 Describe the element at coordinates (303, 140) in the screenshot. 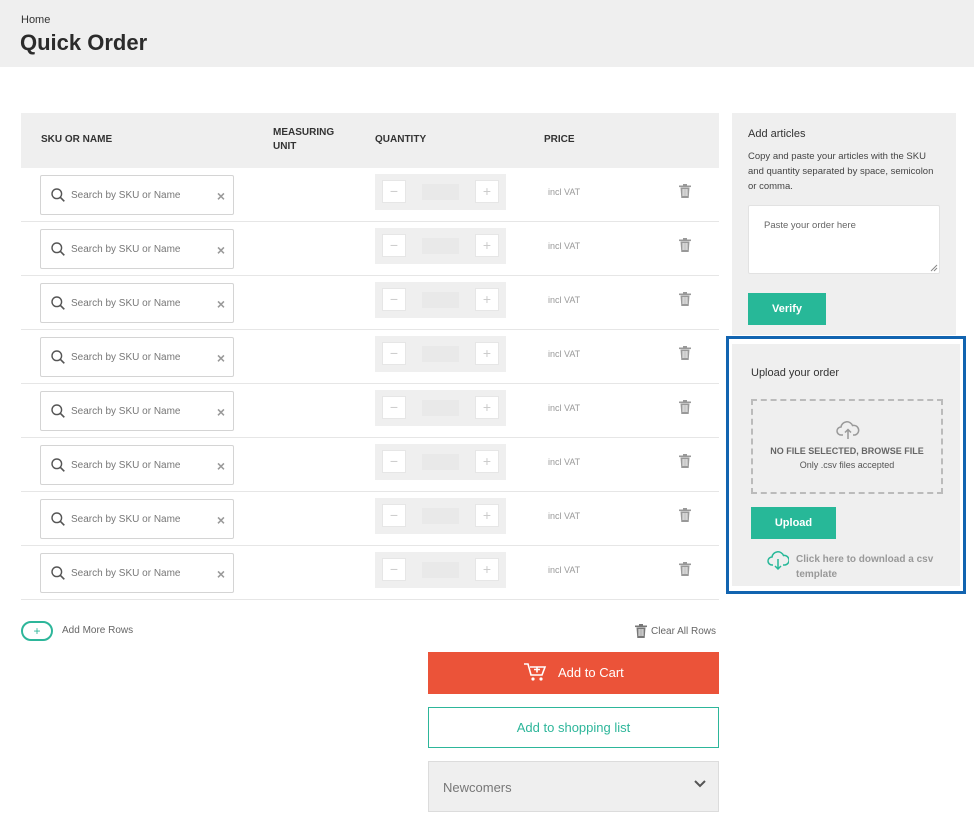

I see `header-measuring-unit: MEASURING UNIT` at that location.